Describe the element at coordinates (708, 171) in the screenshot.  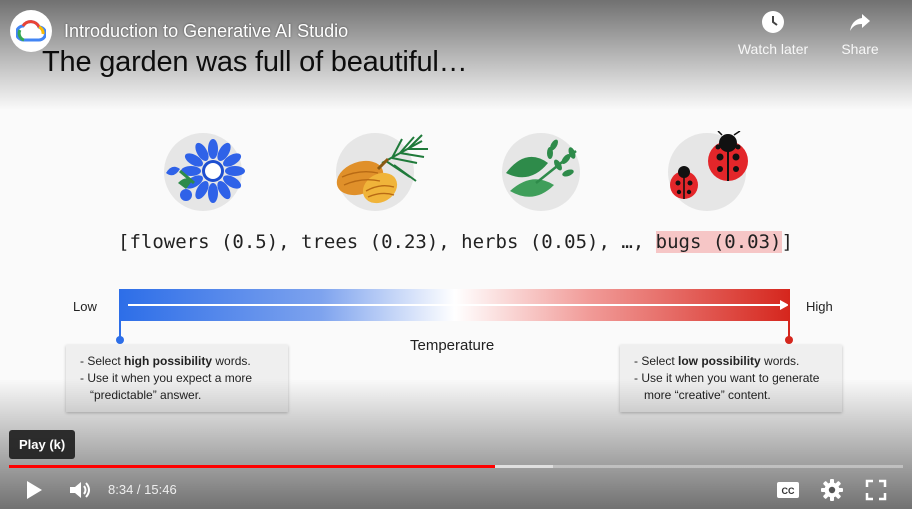
I see `ladybug-icon` at that location.